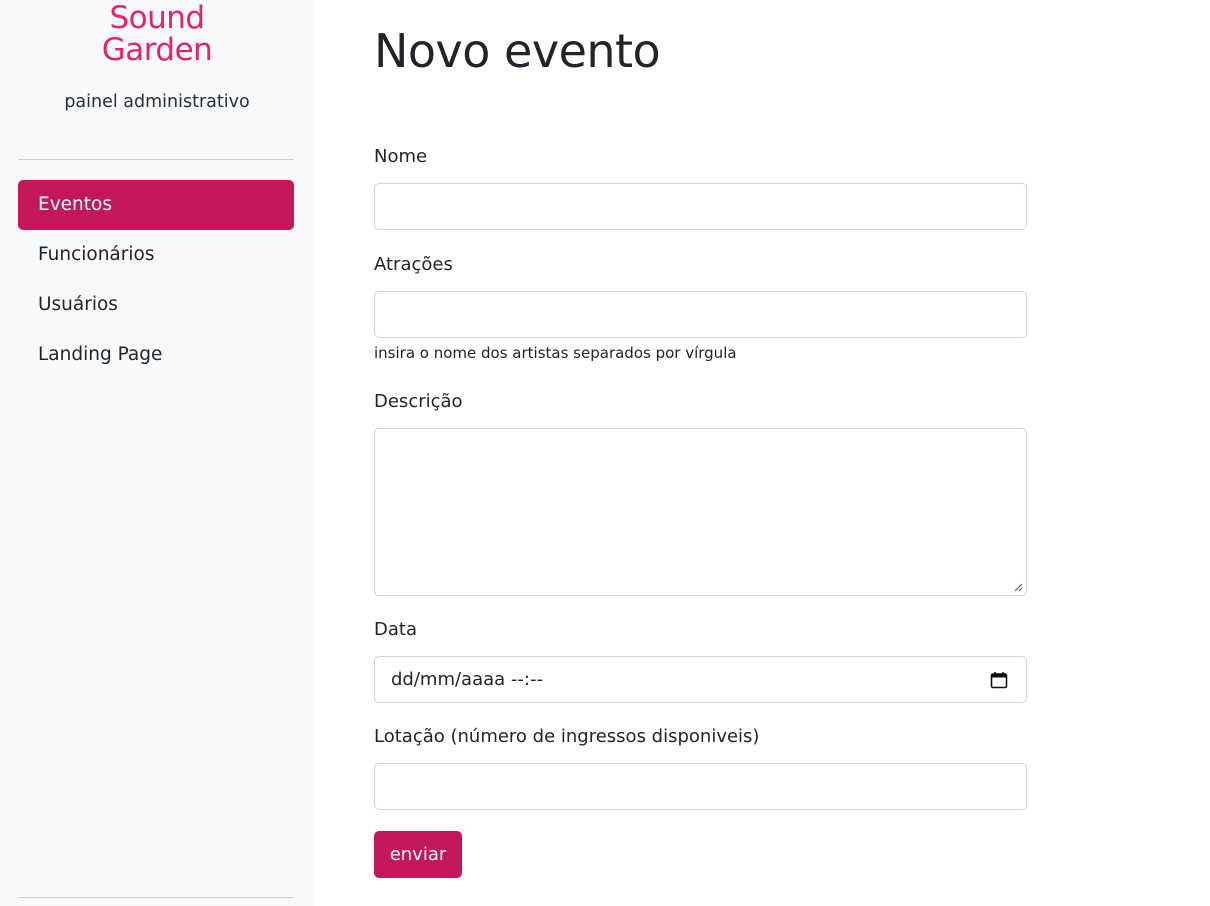 This screenshot has width=1210, height=906. What do you see at coordinates (700, 314) in the screenshot?
I see `atracoes-input` at bounding box center [700, 314].